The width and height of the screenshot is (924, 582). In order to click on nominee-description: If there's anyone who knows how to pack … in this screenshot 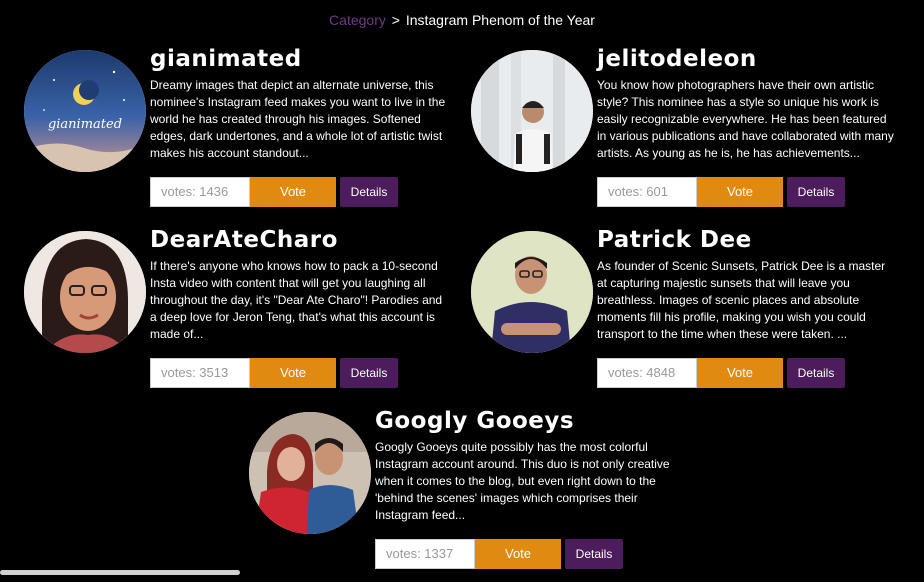, I will do `click(296, 300)`.